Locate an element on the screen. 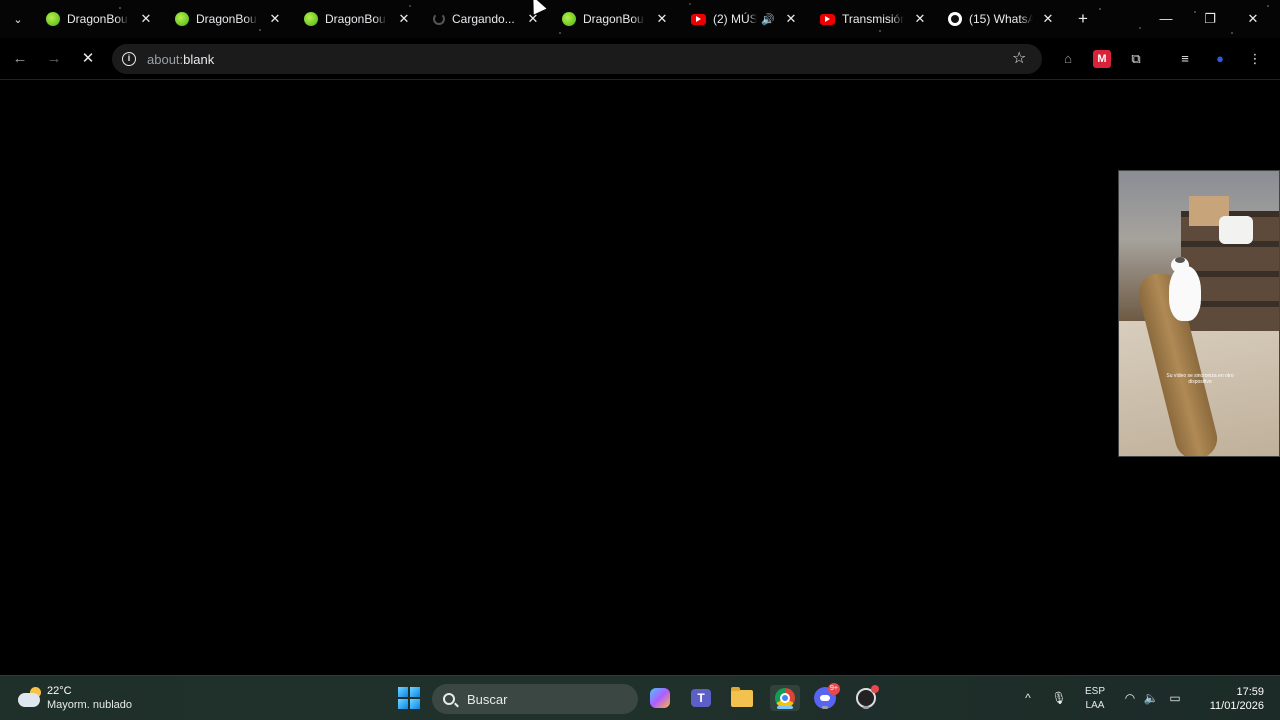 This screenshot has width=1280, height=720. profile-avatar: ● is located at coordinates (1220, 59).